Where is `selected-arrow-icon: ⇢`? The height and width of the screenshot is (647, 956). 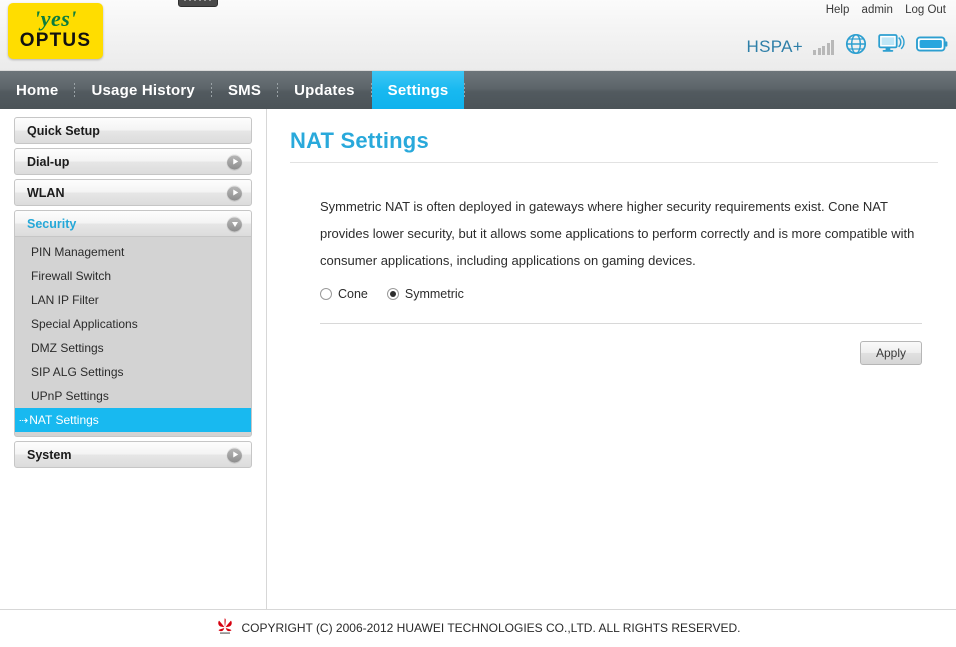
selected-arrow-icon: ⇢ is located at coordinates (24, 421).